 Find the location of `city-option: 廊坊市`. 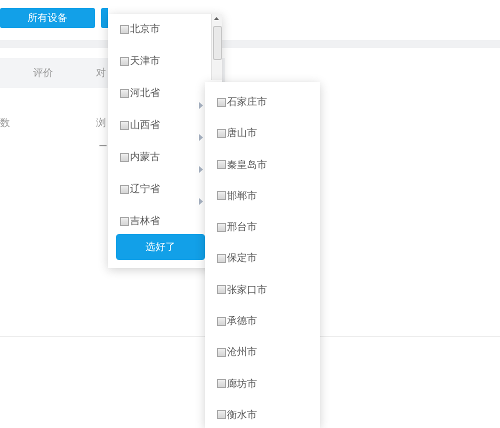

city-option: 廊坊市 is located at coordinates (237, 383).